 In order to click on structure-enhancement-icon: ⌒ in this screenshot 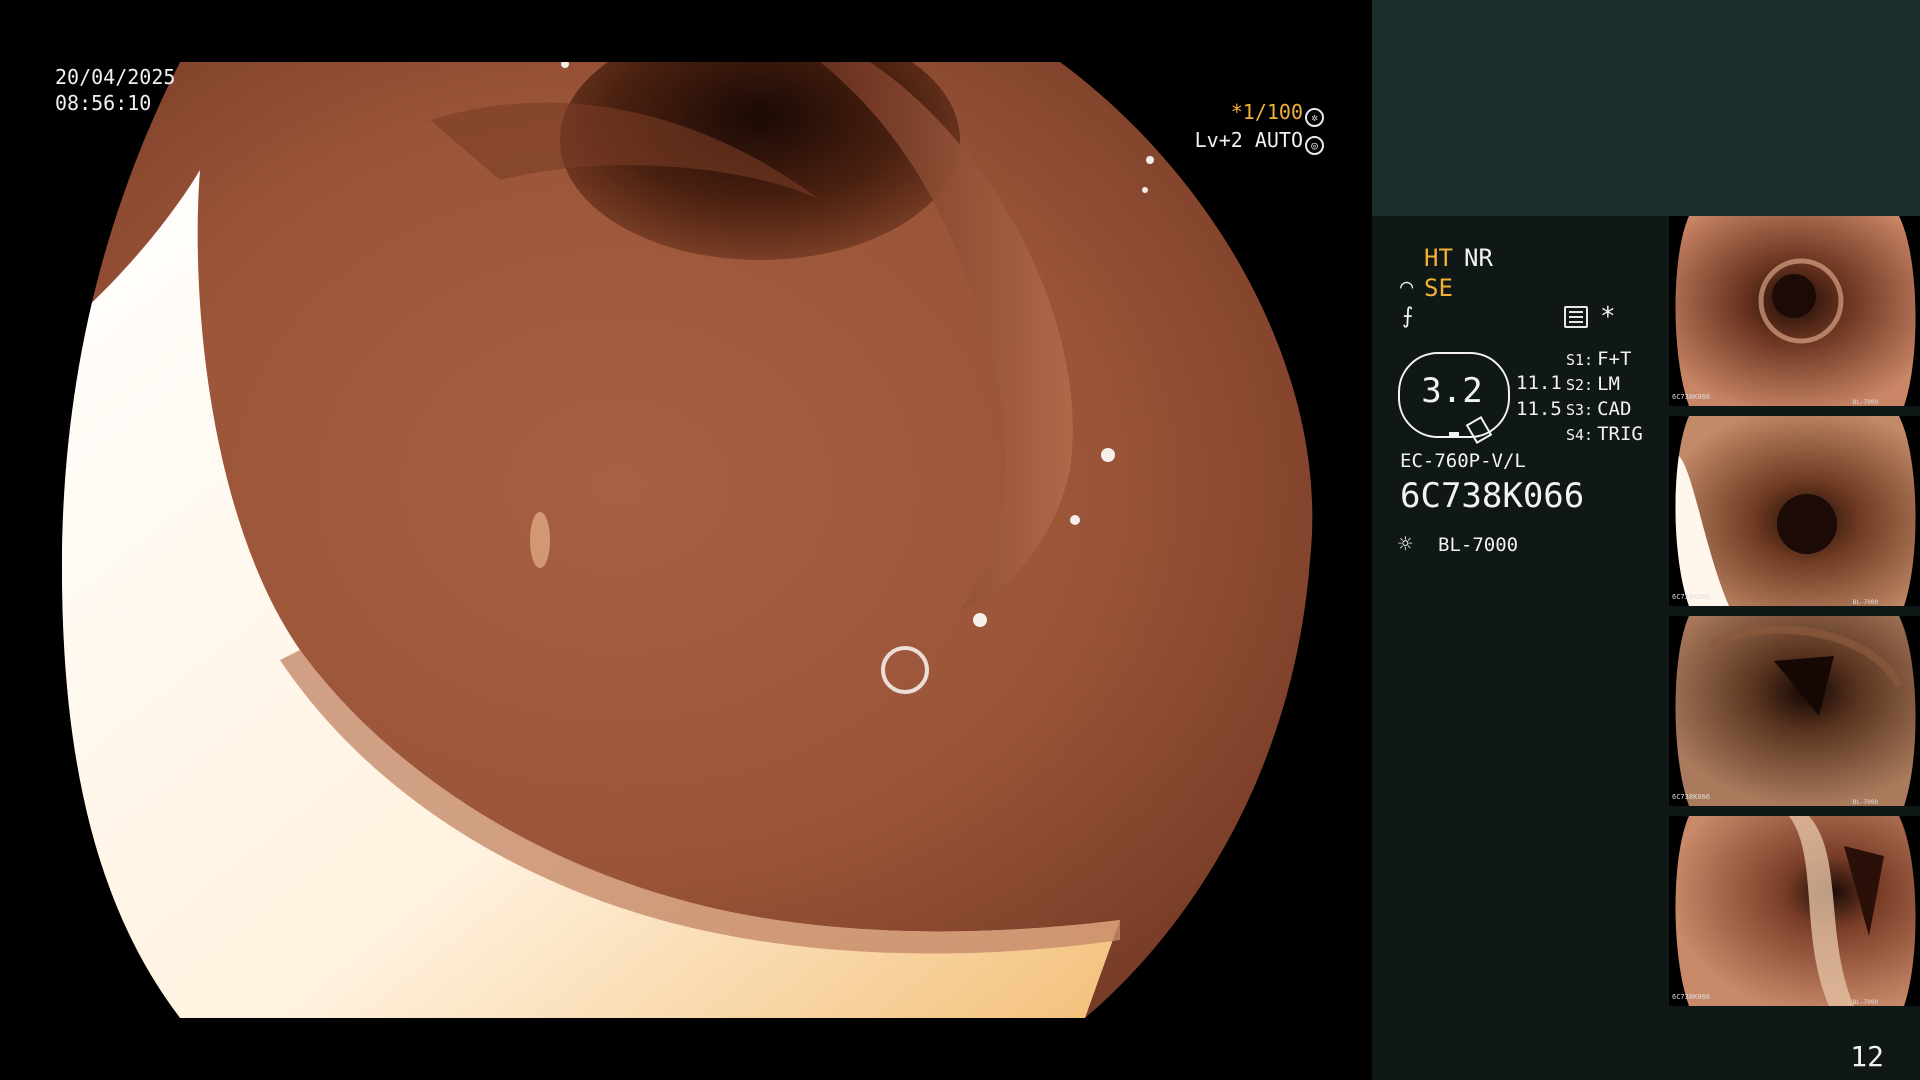, I will do `click(1407, 286)`.